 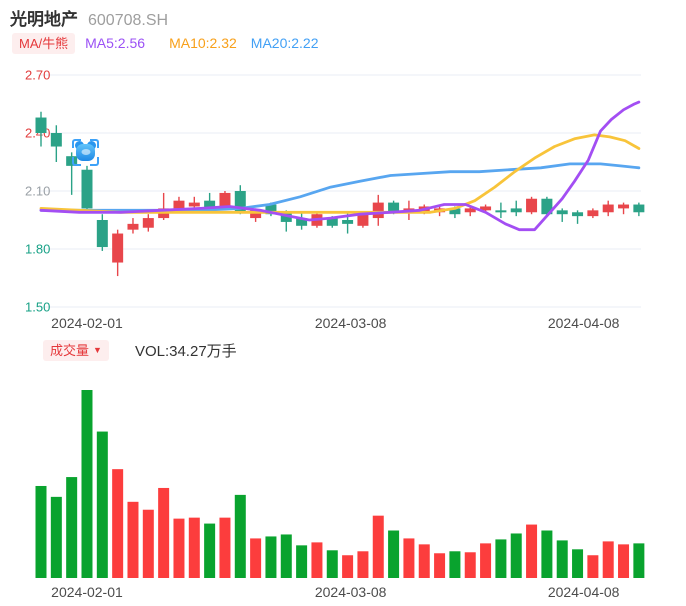 What do you see at coordinates (37, 249) in the screenshot?
I see `price-axis-label: 1.80` at bounding box center [37, 249].